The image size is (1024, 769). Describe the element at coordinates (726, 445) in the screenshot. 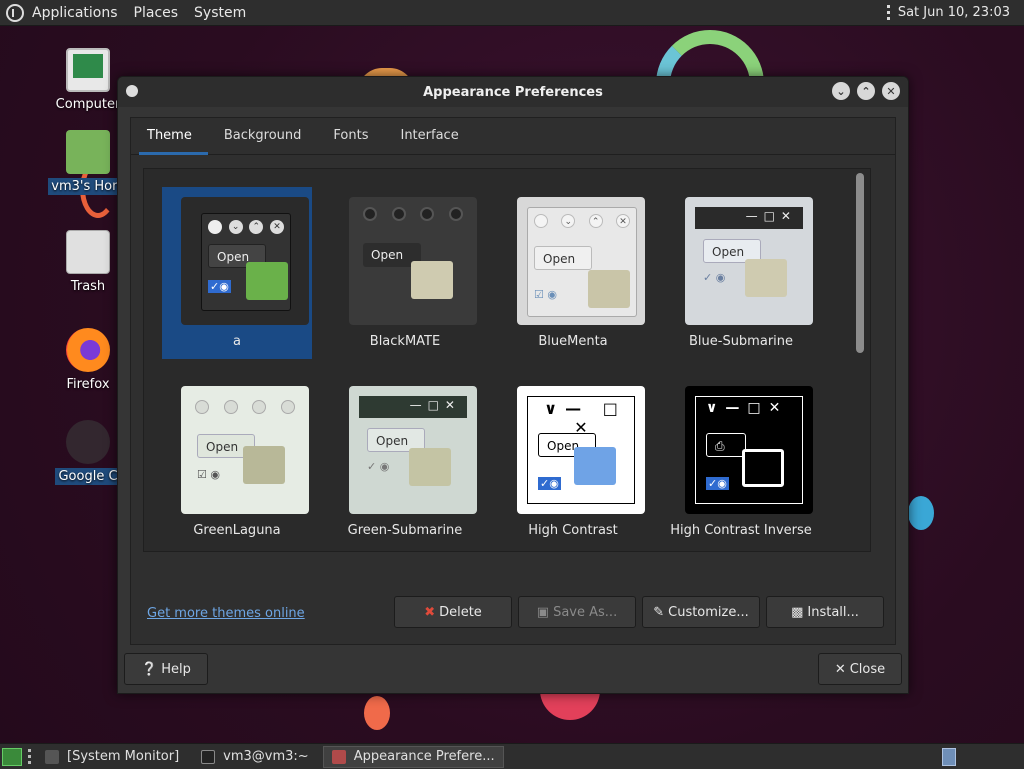

I see `open-button-icon-preview: ⎙` at that location.